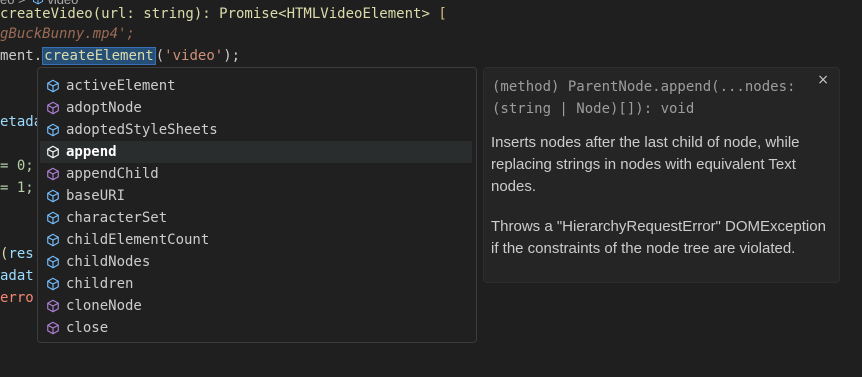  Describe the element at coordinates (87, 328) in the screenshot. I see `suggest-item-label: close` at that location.